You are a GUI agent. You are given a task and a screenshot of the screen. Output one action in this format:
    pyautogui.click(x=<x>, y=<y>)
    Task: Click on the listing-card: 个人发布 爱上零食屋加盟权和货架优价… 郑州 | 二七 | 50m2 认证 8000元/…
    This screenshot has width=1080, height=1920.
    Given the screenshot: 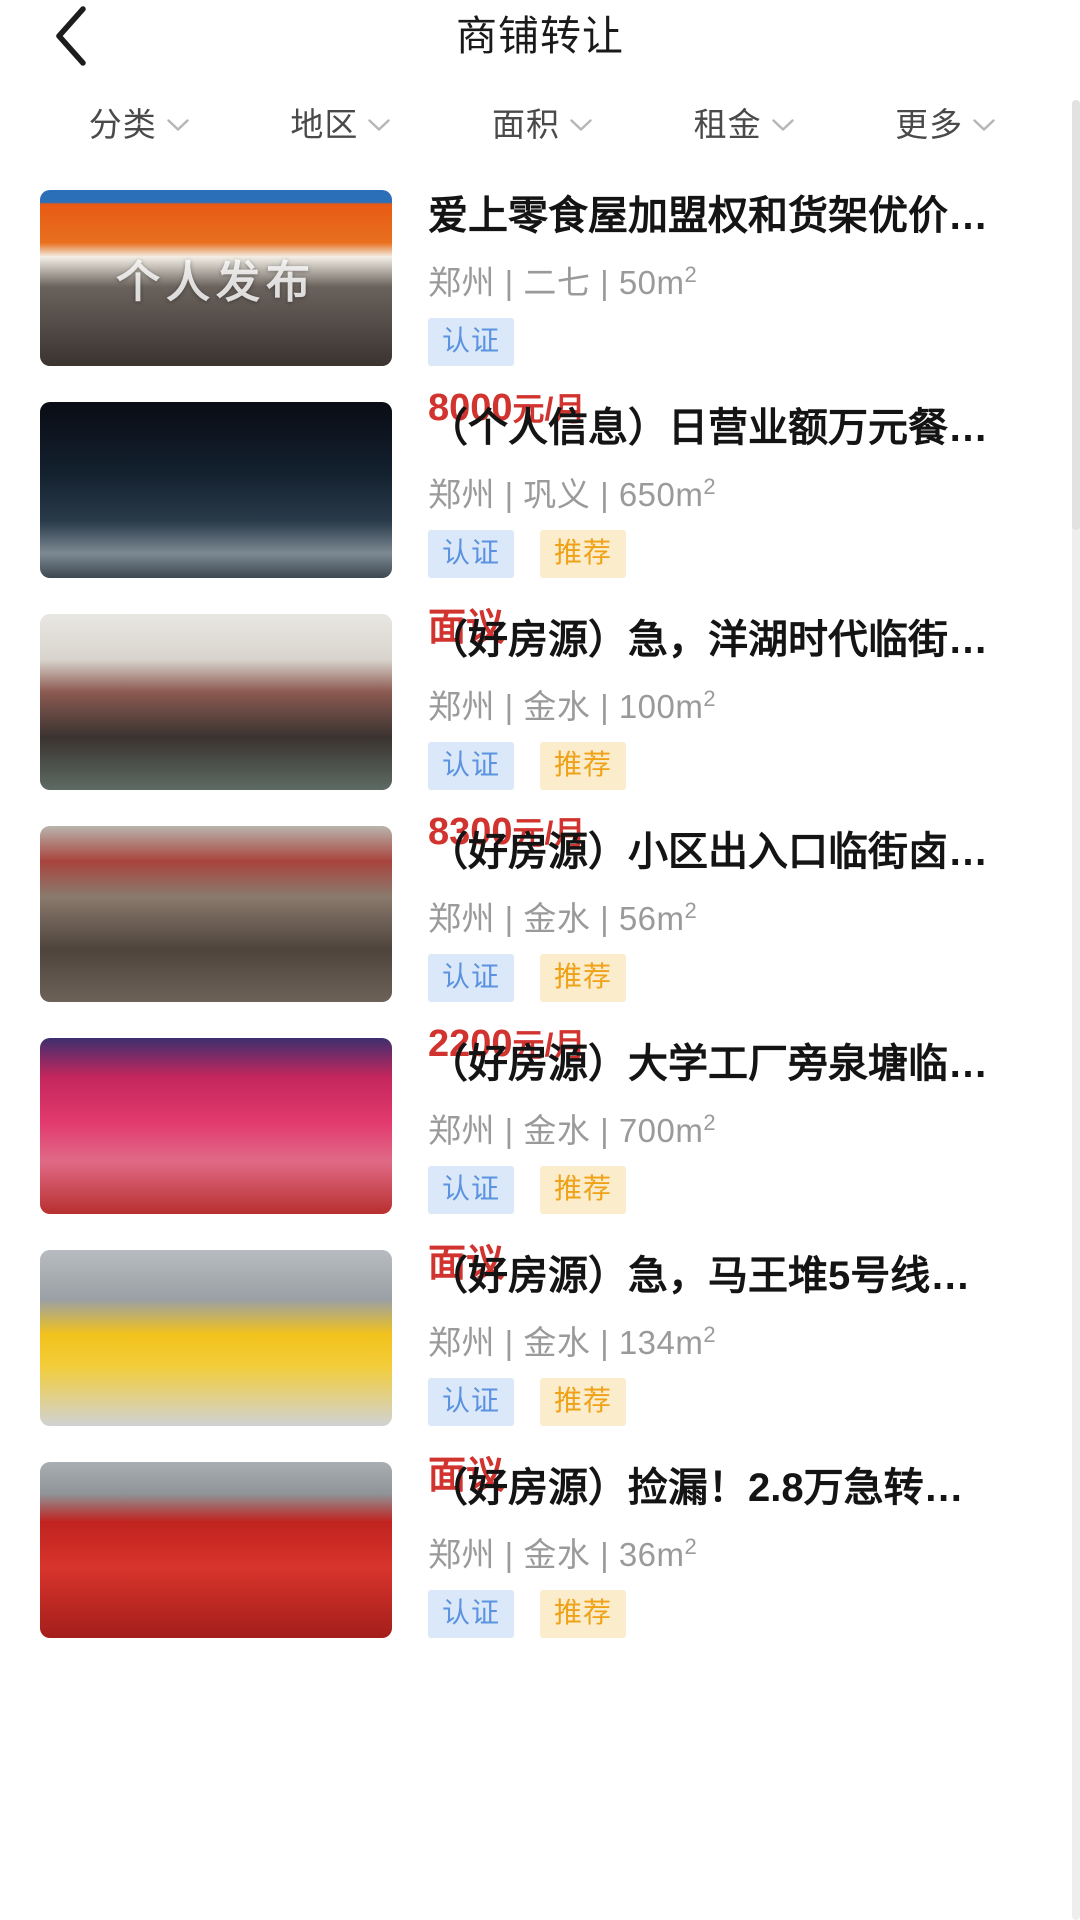 What is the action you would take?
    pyautogui.click(x=540, y=300)
    